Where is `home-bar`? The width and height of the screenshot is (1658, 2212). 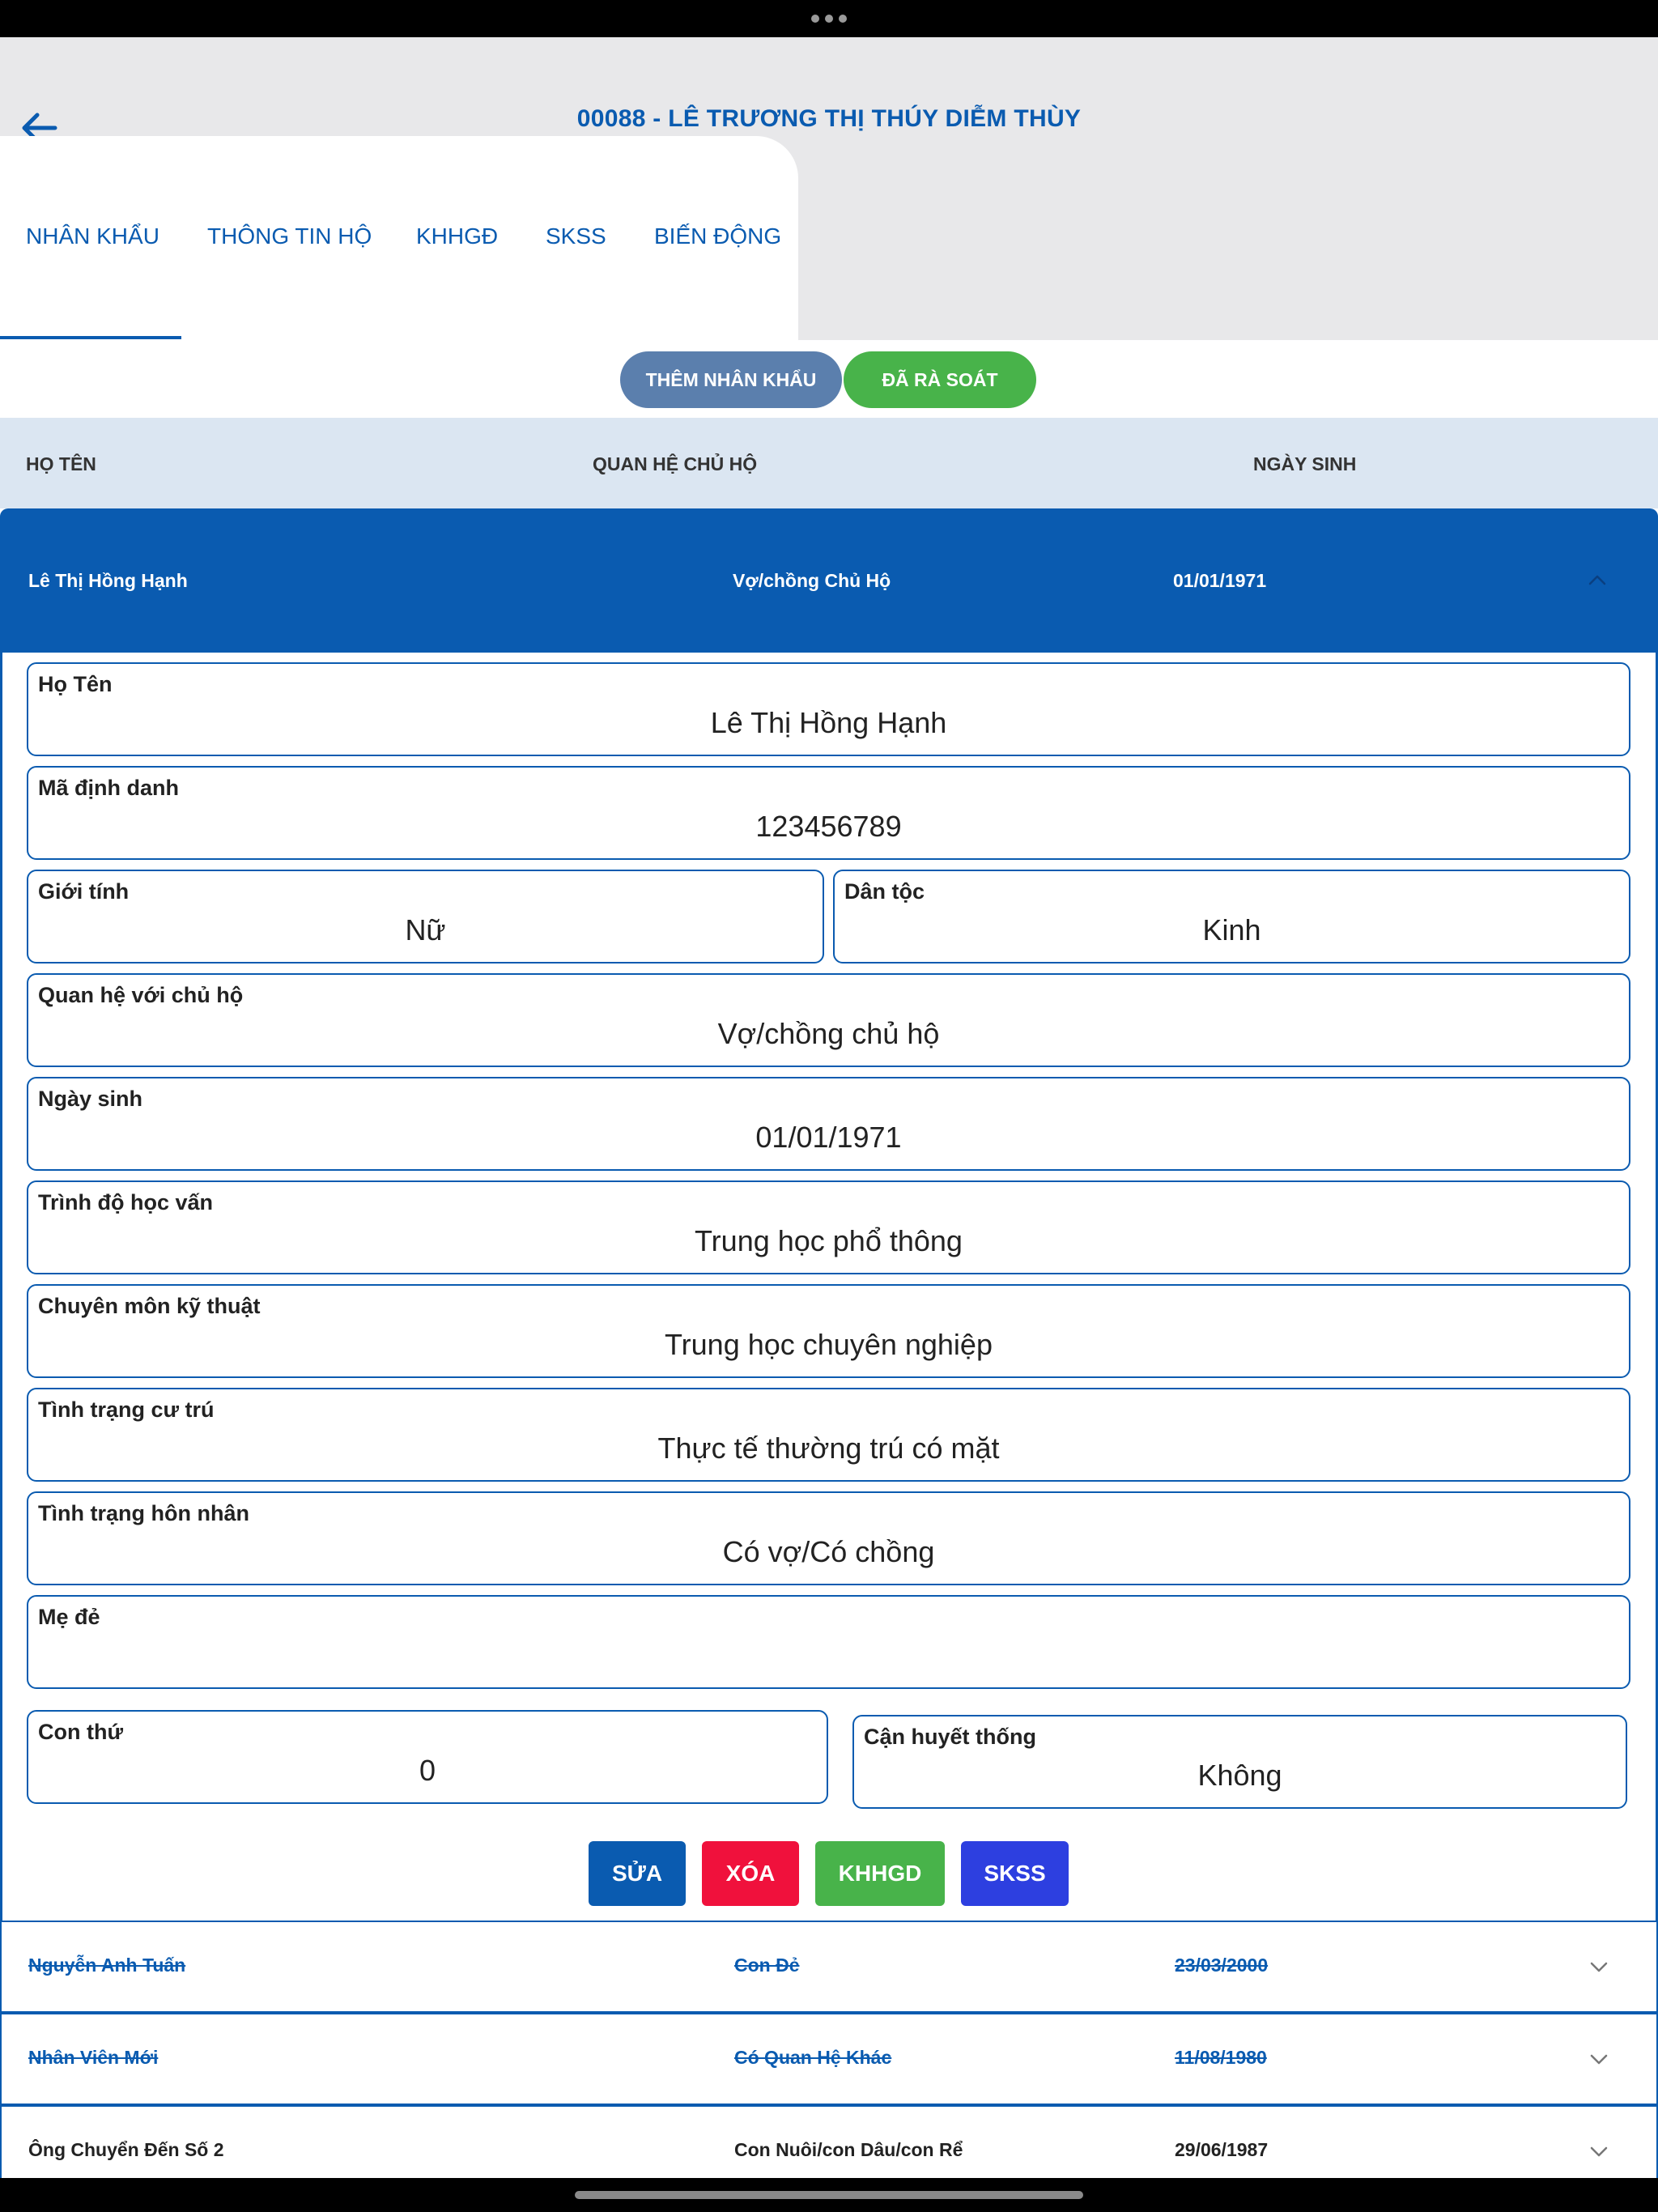 home-bar is located at coordinates (829, 2195).